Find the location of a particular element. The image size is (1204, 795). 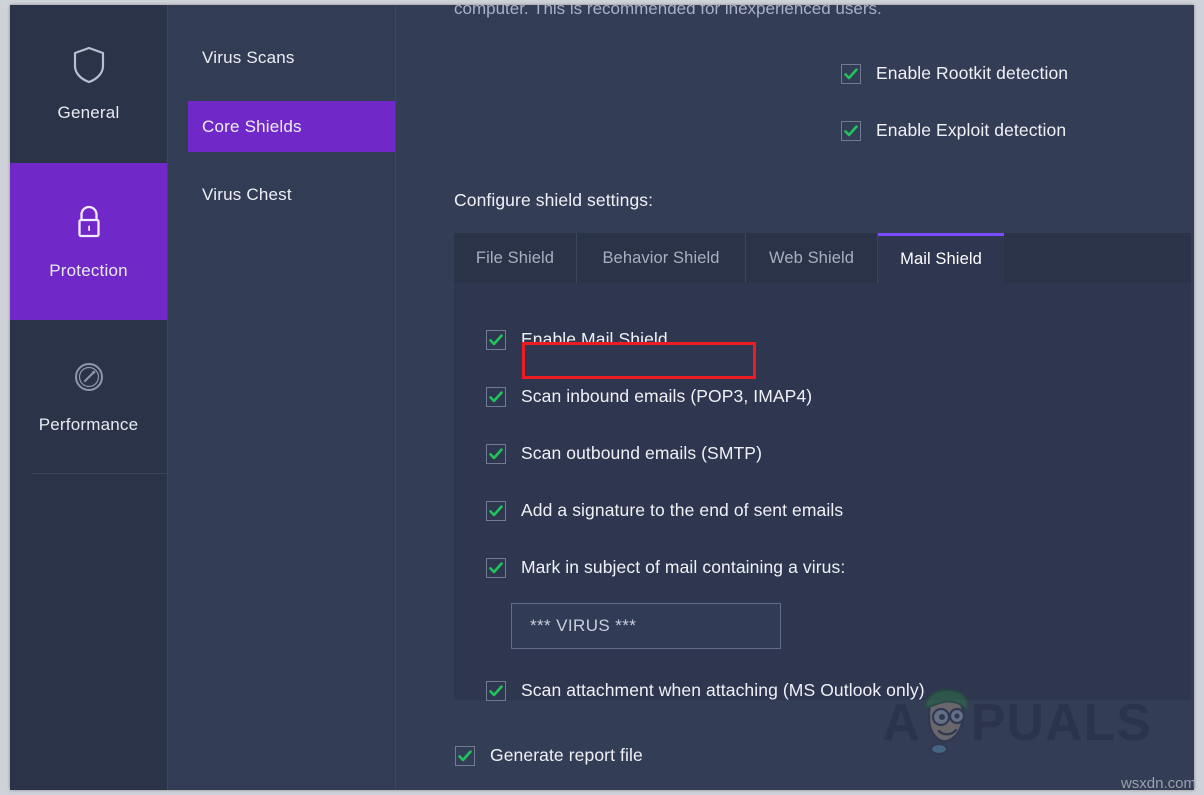

sidebar-item-core-shields: Core Shields is located at coordinates (292, 126).